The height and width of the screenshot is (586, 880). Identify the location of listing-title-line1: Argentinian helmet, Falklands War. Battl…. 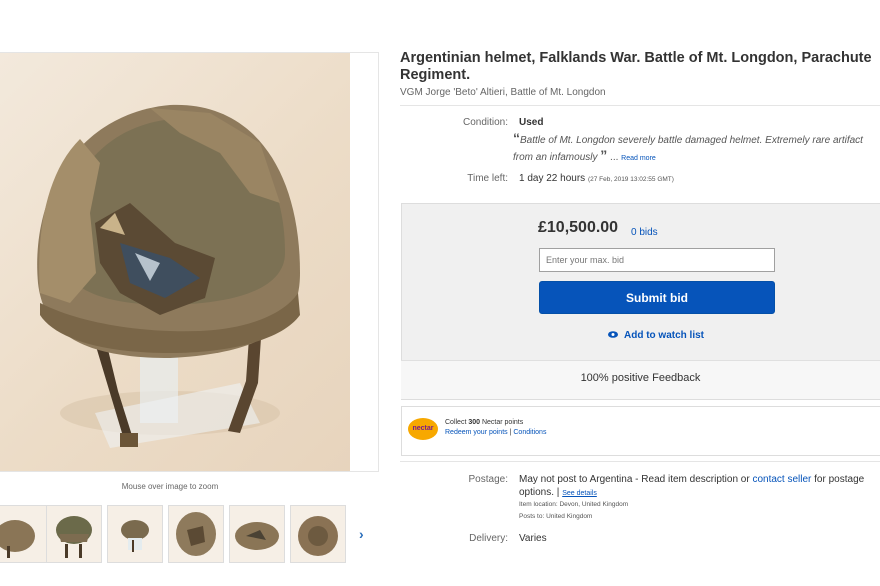
(636, 58).